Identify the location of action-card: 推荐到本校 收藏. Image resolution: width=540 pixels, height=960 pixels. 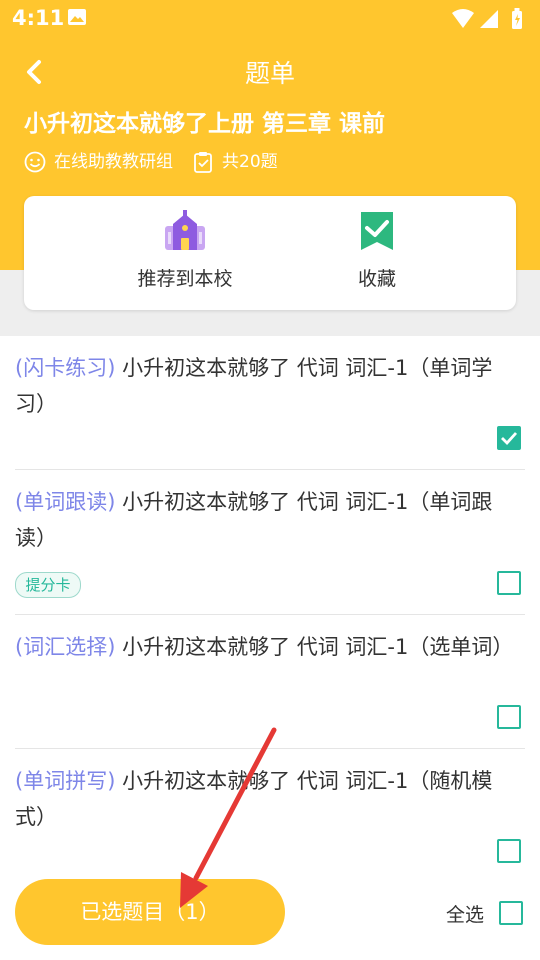
(270, 253).